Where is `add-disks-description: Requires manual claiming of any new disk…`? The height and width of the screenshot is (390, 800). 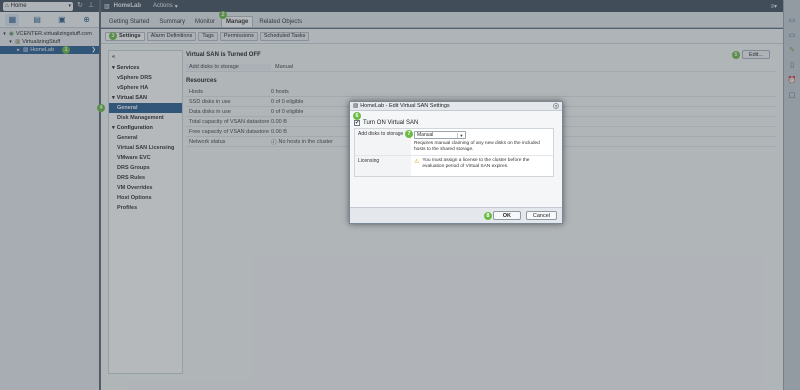
add-disks-description: Requires manual claiming of any new disk… is located at coordinates (477, 146).